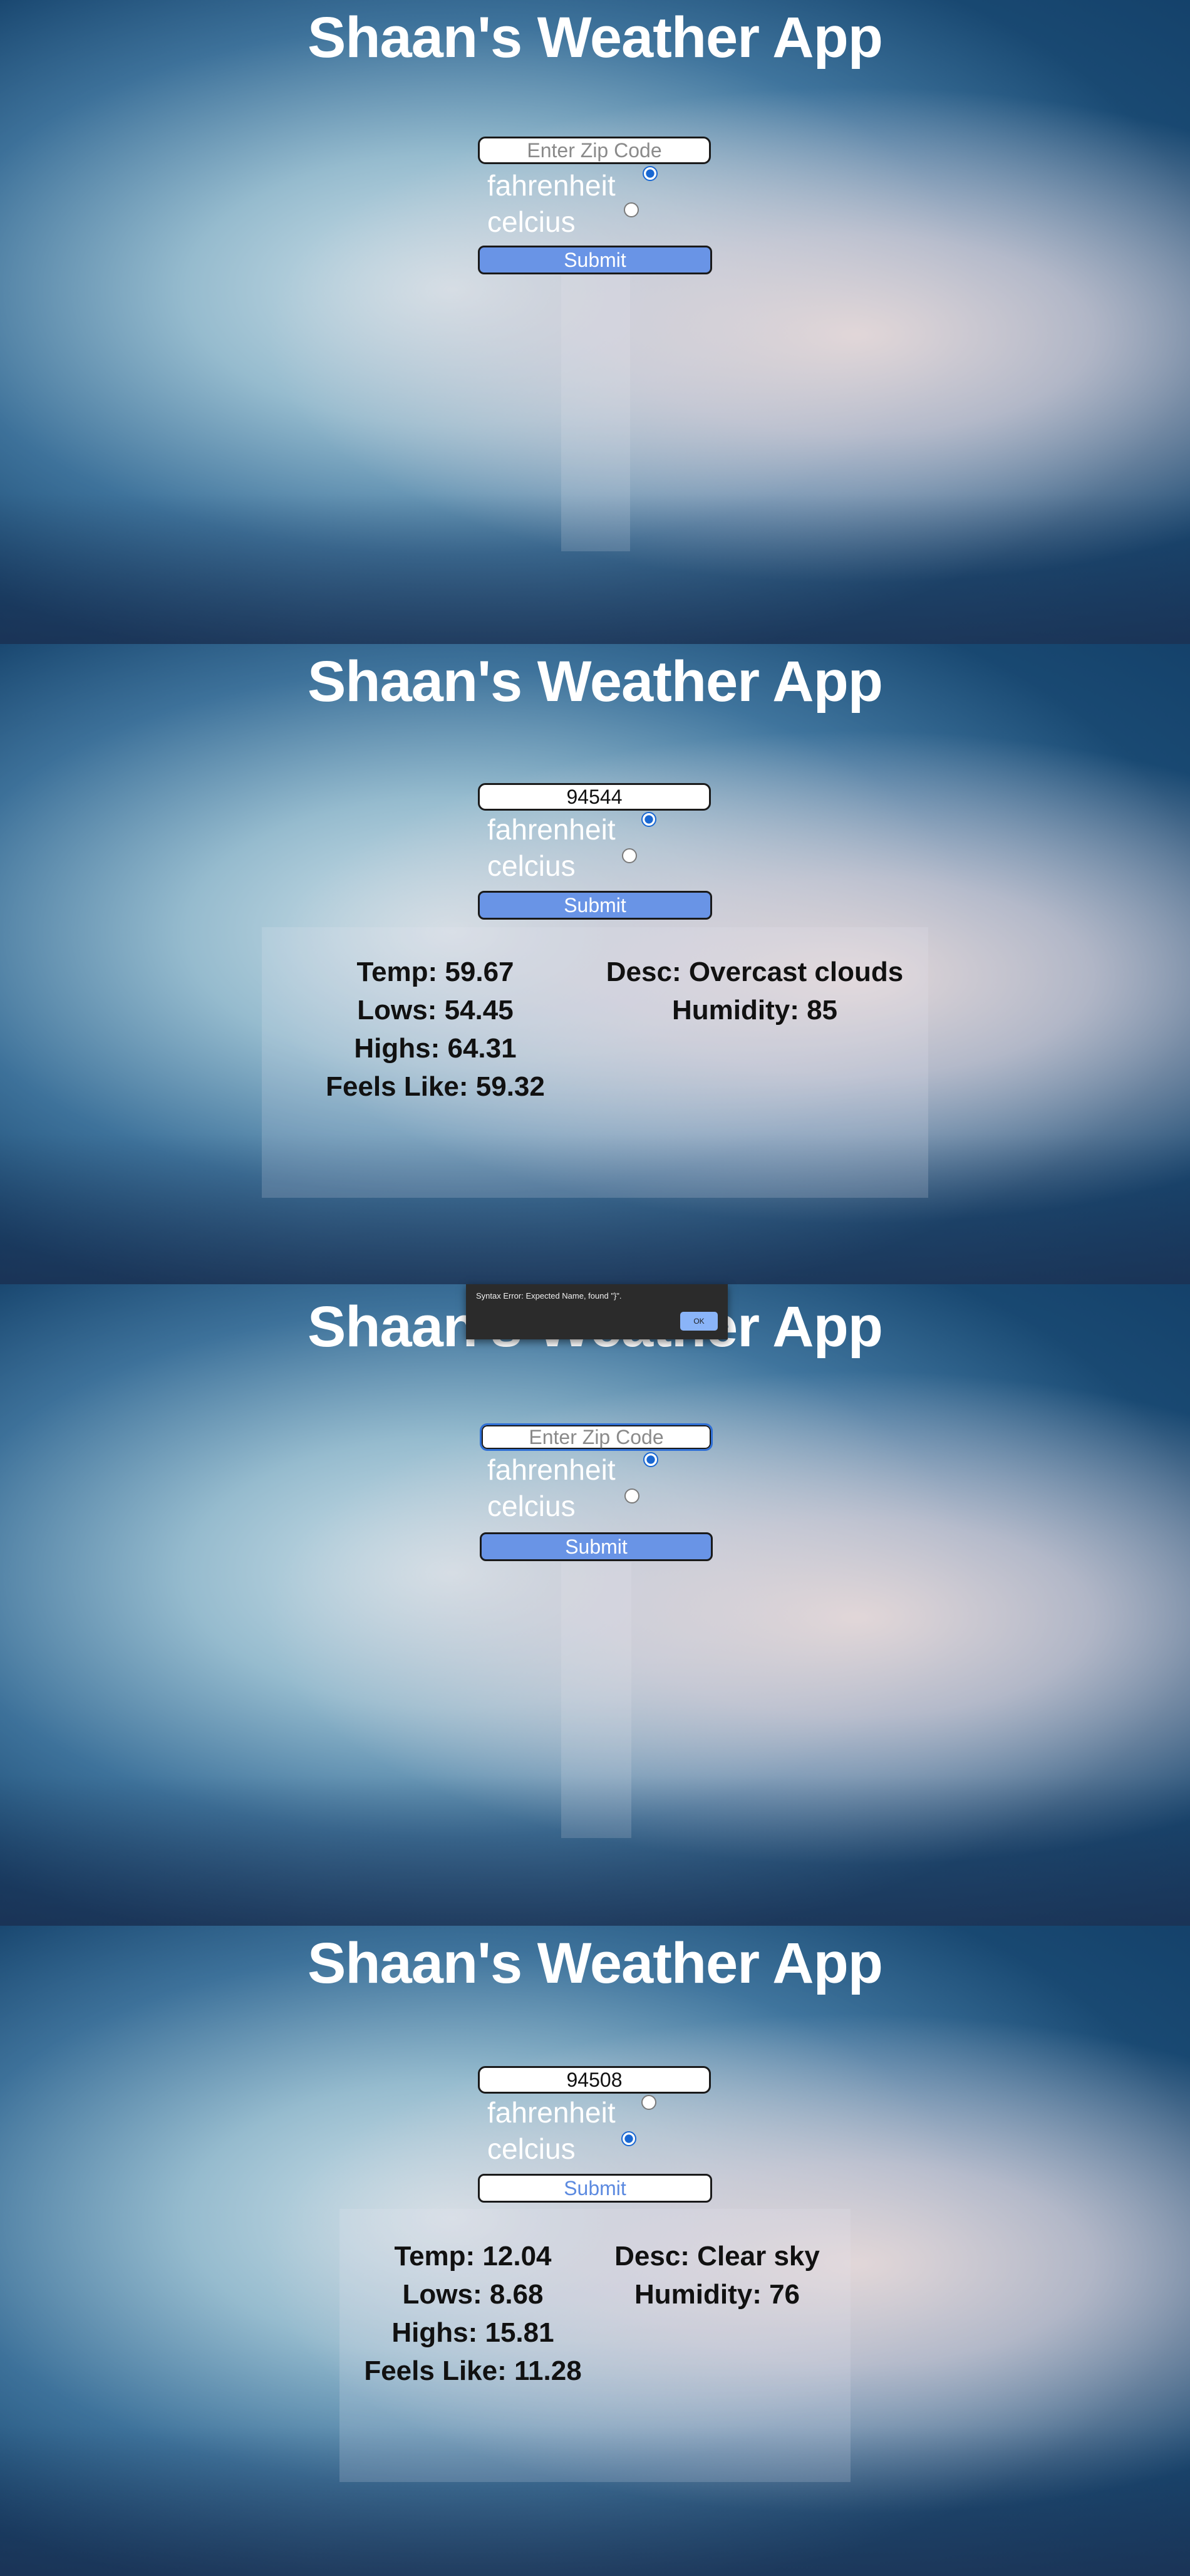 The width and height of the screenshot is (1190, 2576). What do you see at coordinates (754, 1011) in the screenshot?
I see `humidity-value: Humidity: 85` at bounding box center [754, 1011].